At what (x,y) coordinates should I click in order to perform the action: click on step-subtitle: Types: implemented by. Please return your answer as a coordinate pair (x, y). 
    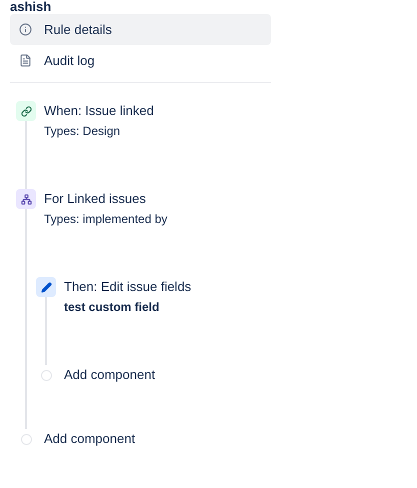
    Looking at the image, I should click on (106, 219).